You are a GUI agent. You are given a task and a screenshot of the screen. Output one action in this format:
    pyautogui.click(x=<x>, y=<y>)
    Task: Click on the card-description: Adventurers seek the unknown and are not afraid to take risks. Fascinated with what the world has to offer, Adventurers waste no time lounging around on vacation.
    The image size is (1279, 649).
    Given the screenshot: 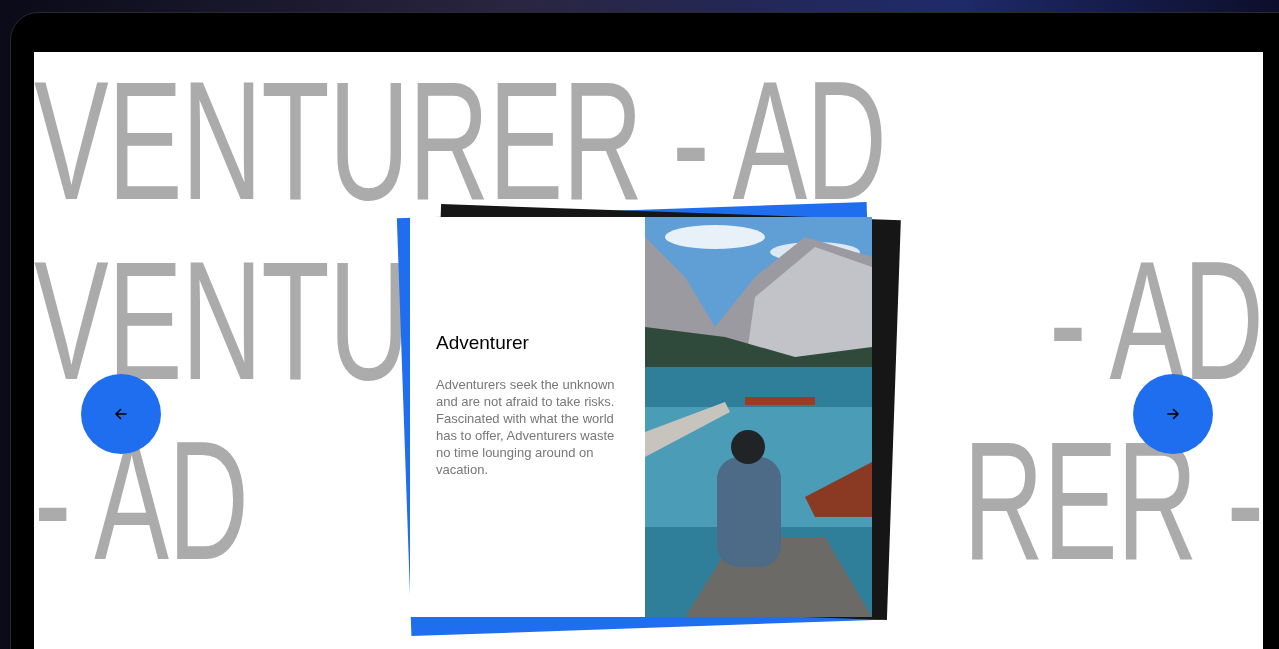 What is the action you would take?
    pyautogui.click(x=526, y=426)
    